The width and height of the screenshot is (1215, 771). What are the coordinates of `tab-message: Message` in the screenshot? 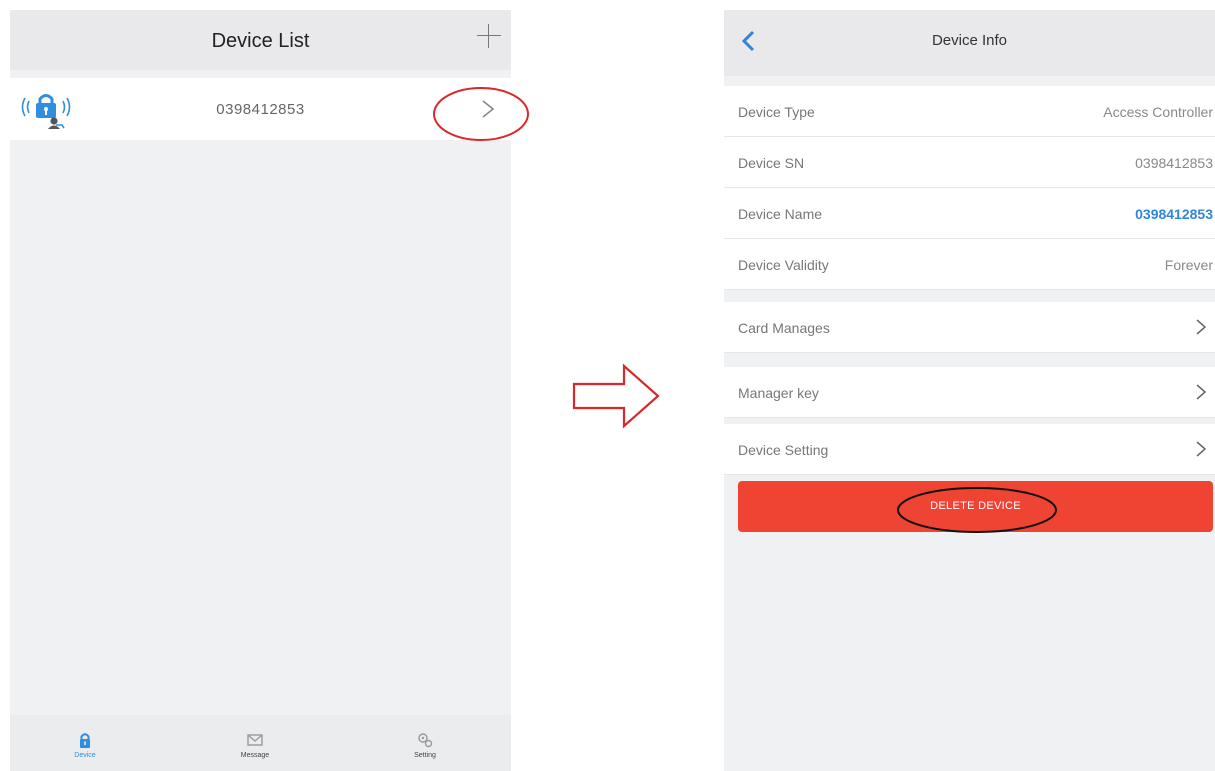 It's located at (255, 743).